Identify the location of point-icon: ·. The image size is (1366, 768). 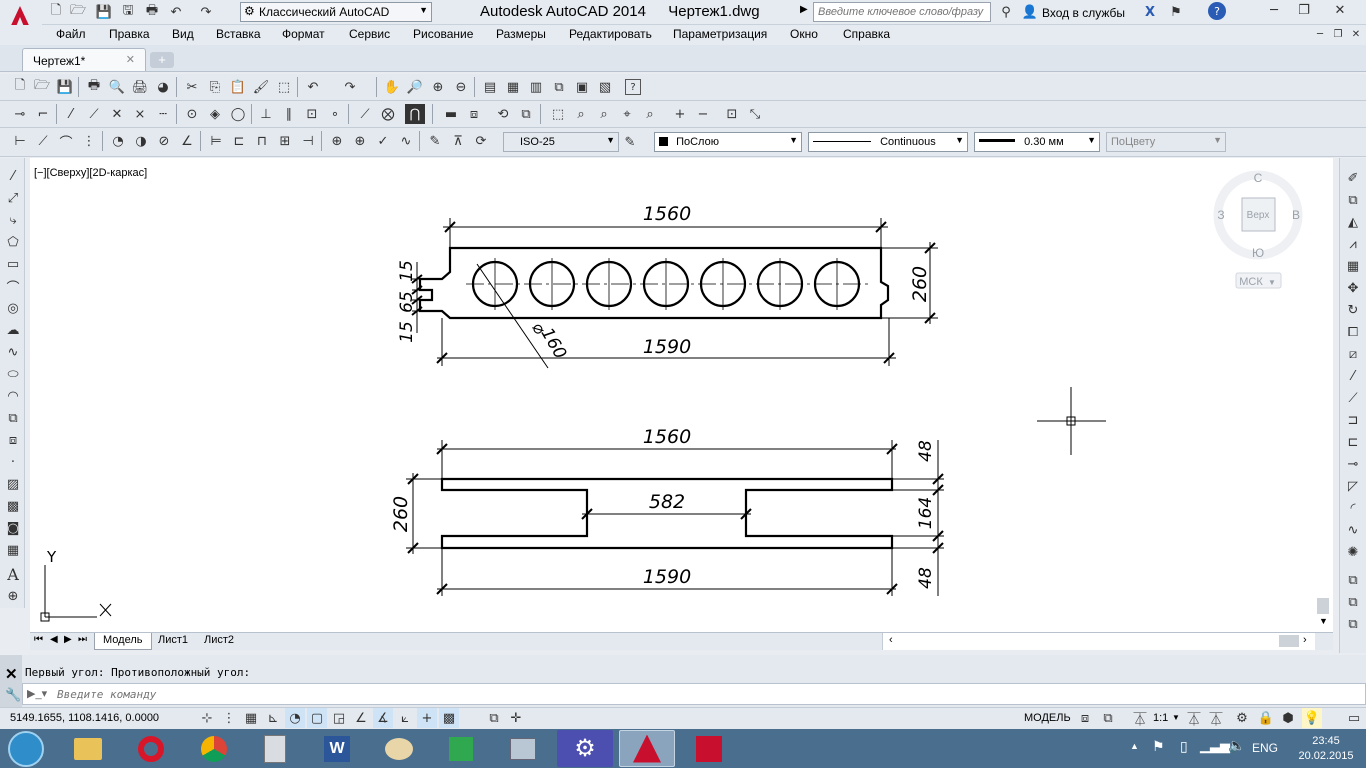
(13, 462).